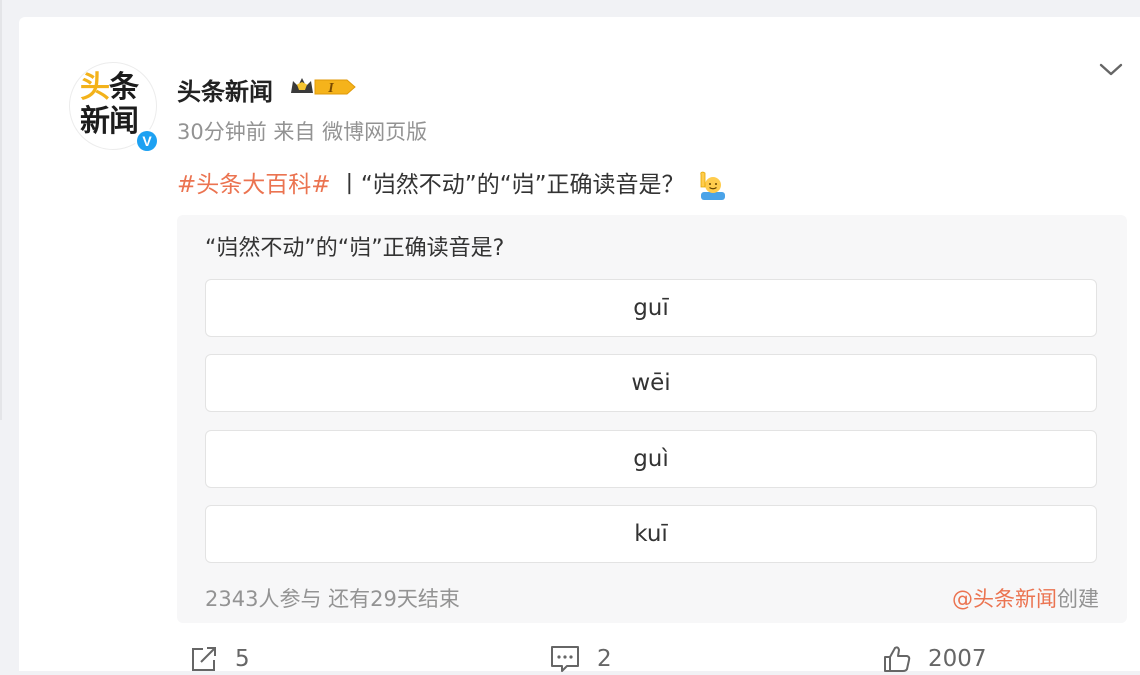 The height and width of the screenshot is (675, 1140). I want to click on post-time: 30分钟前, so click(222, 132).